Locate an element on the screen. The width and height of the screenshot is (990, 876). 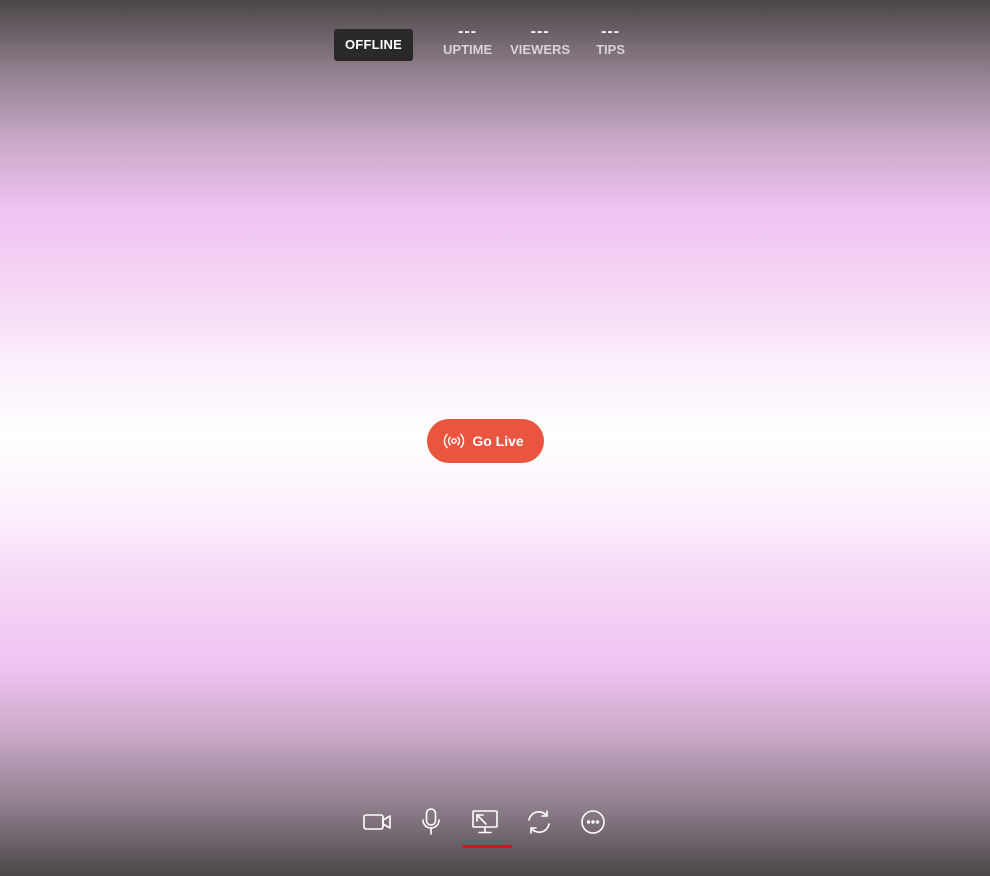
video-camera-icon is located at coordinates (377, 822).